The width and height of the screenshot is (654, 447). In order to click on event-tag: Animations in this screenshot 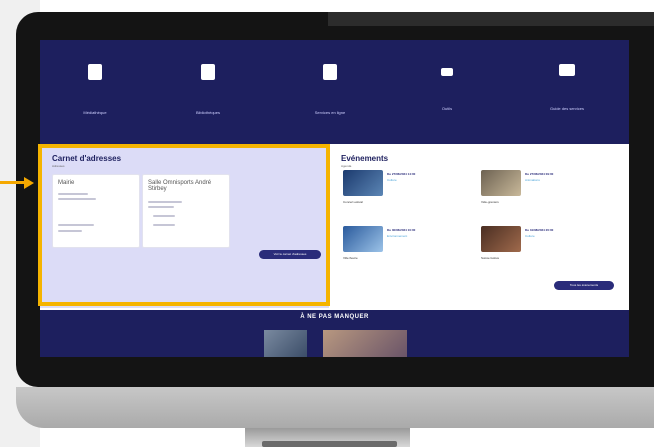, I will do `click(532, 180)`.